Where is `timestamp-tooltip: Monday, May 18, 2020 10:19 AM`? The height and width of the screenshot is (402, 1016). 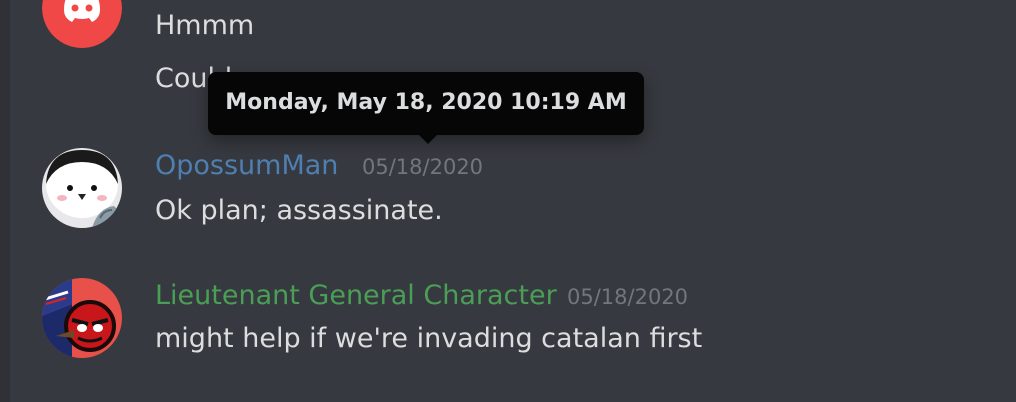
timestamp-tooltip: Monday, May 18, 2020 10:19 AM is located at coordinates (426, 103).